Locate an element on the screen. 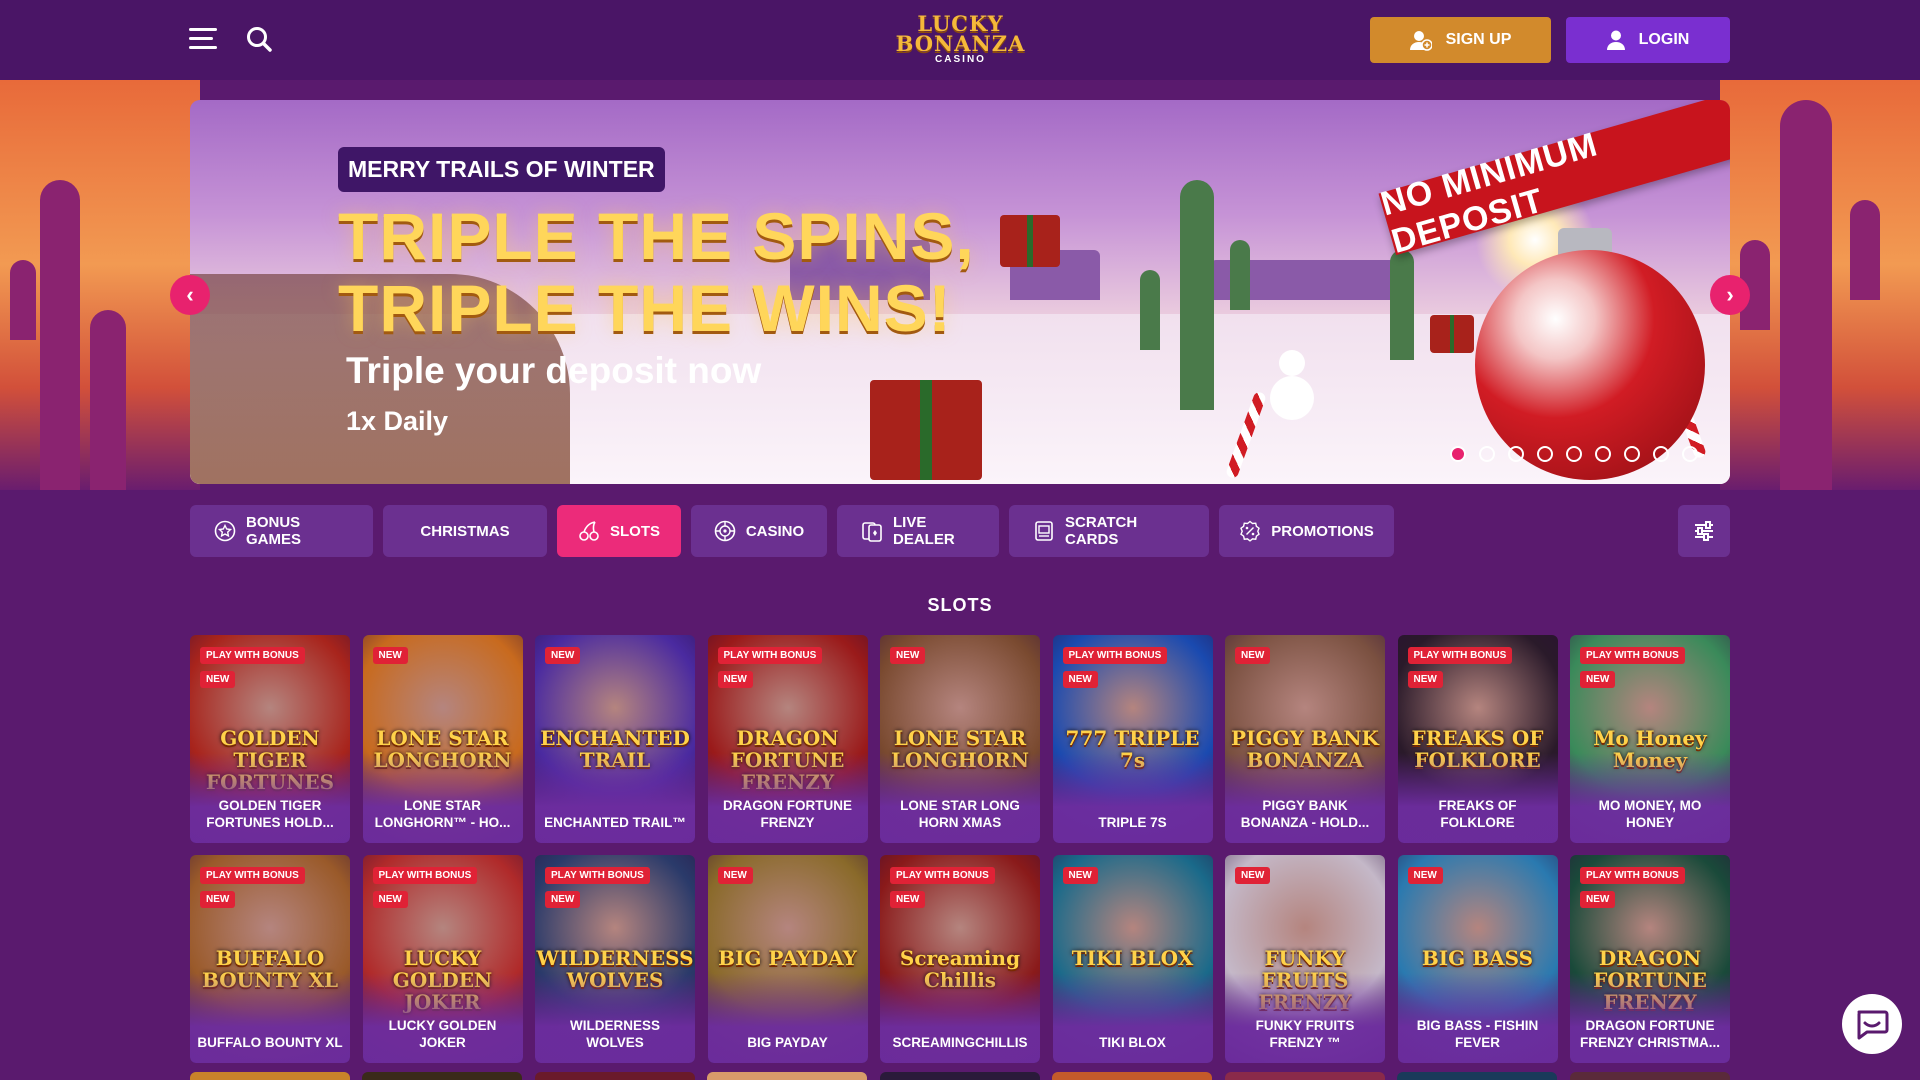  tab-promotions: PROMOTIONS is located at coordinates (1306, 531).